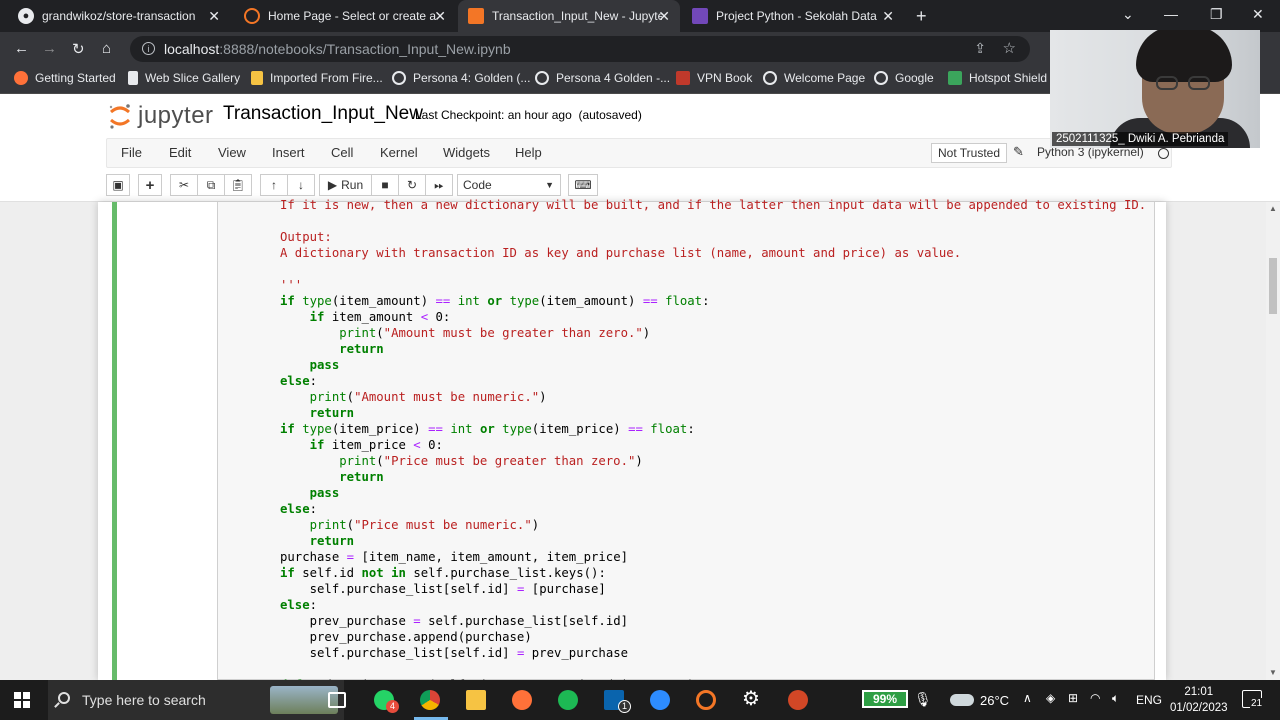 The image size is (1280, 720). Describe the element at coordinates (1216, 14) in the screenshot. I see `restore-button: ❐` at that location.